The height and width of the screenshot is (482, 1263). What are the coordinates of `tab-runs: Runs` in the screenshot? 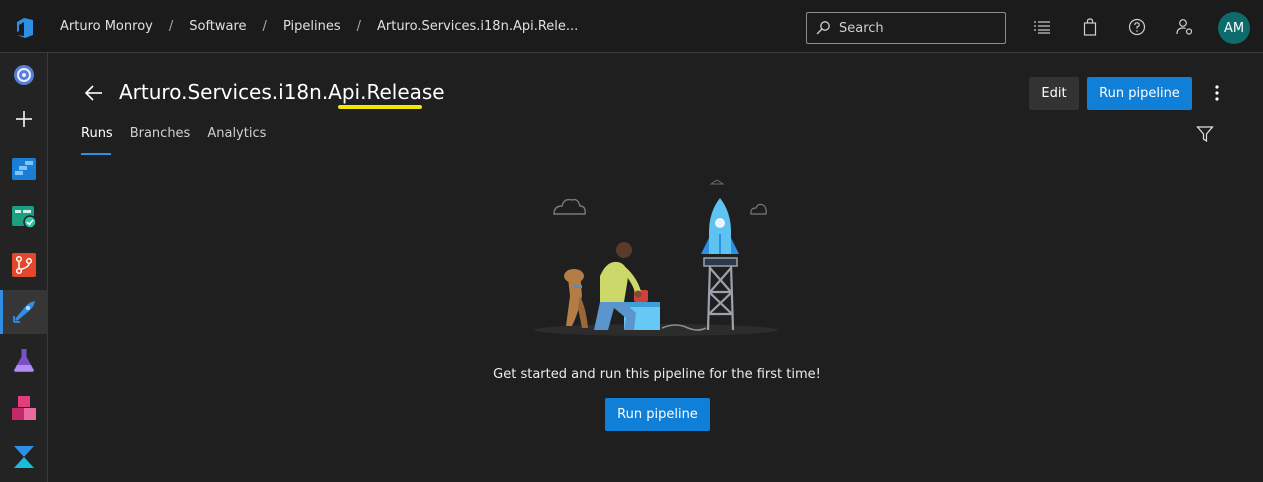 It's located at (97, 140).